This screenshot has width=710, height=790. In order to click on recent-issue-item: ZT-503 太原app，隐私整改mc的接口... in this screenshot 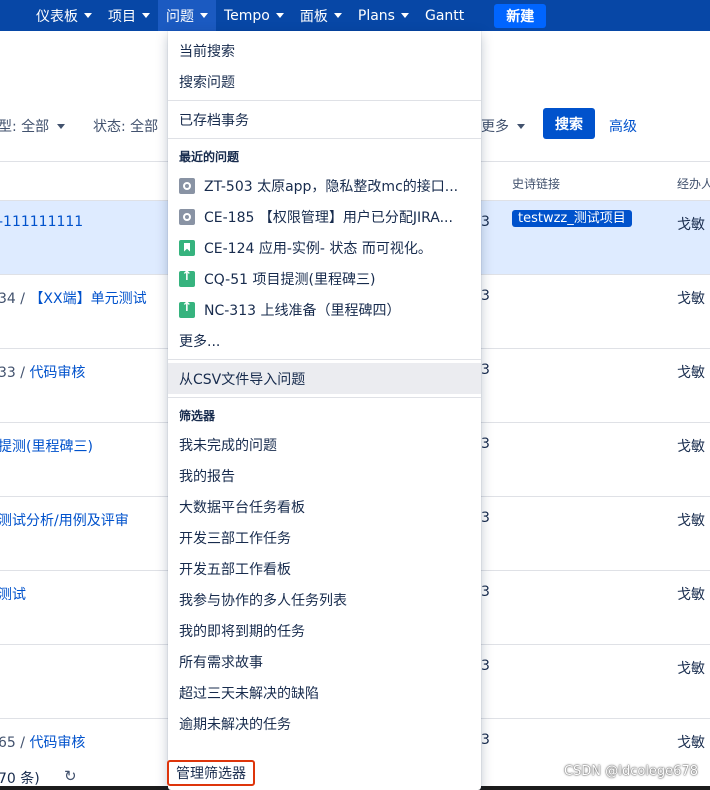, I will do `click(324, 185)`.